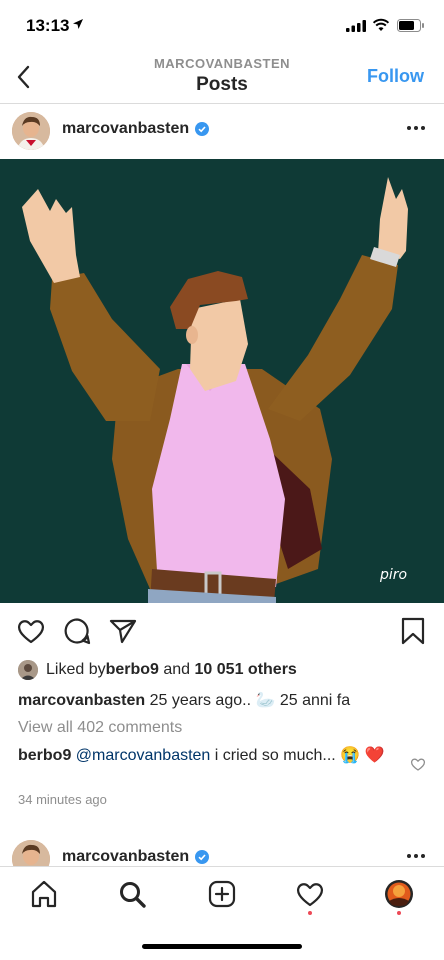 The image size is (444, 960). Describe the element at coordinates (31, 631) in the screenshot. I see `heart-icon` at that location.